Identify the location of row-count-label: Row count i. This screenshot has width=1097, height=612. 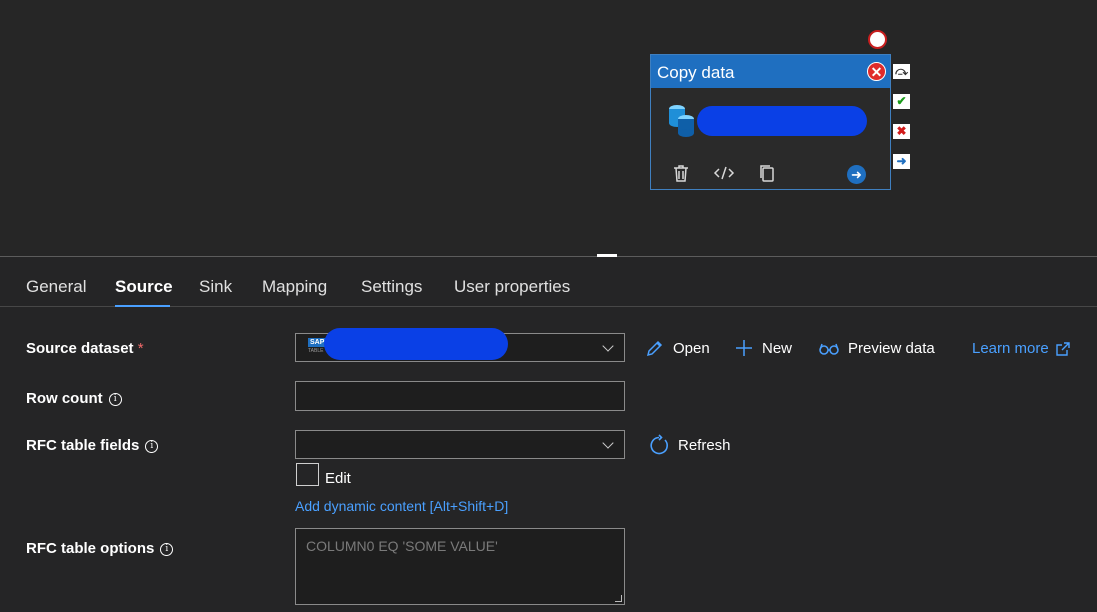
(74, 398).